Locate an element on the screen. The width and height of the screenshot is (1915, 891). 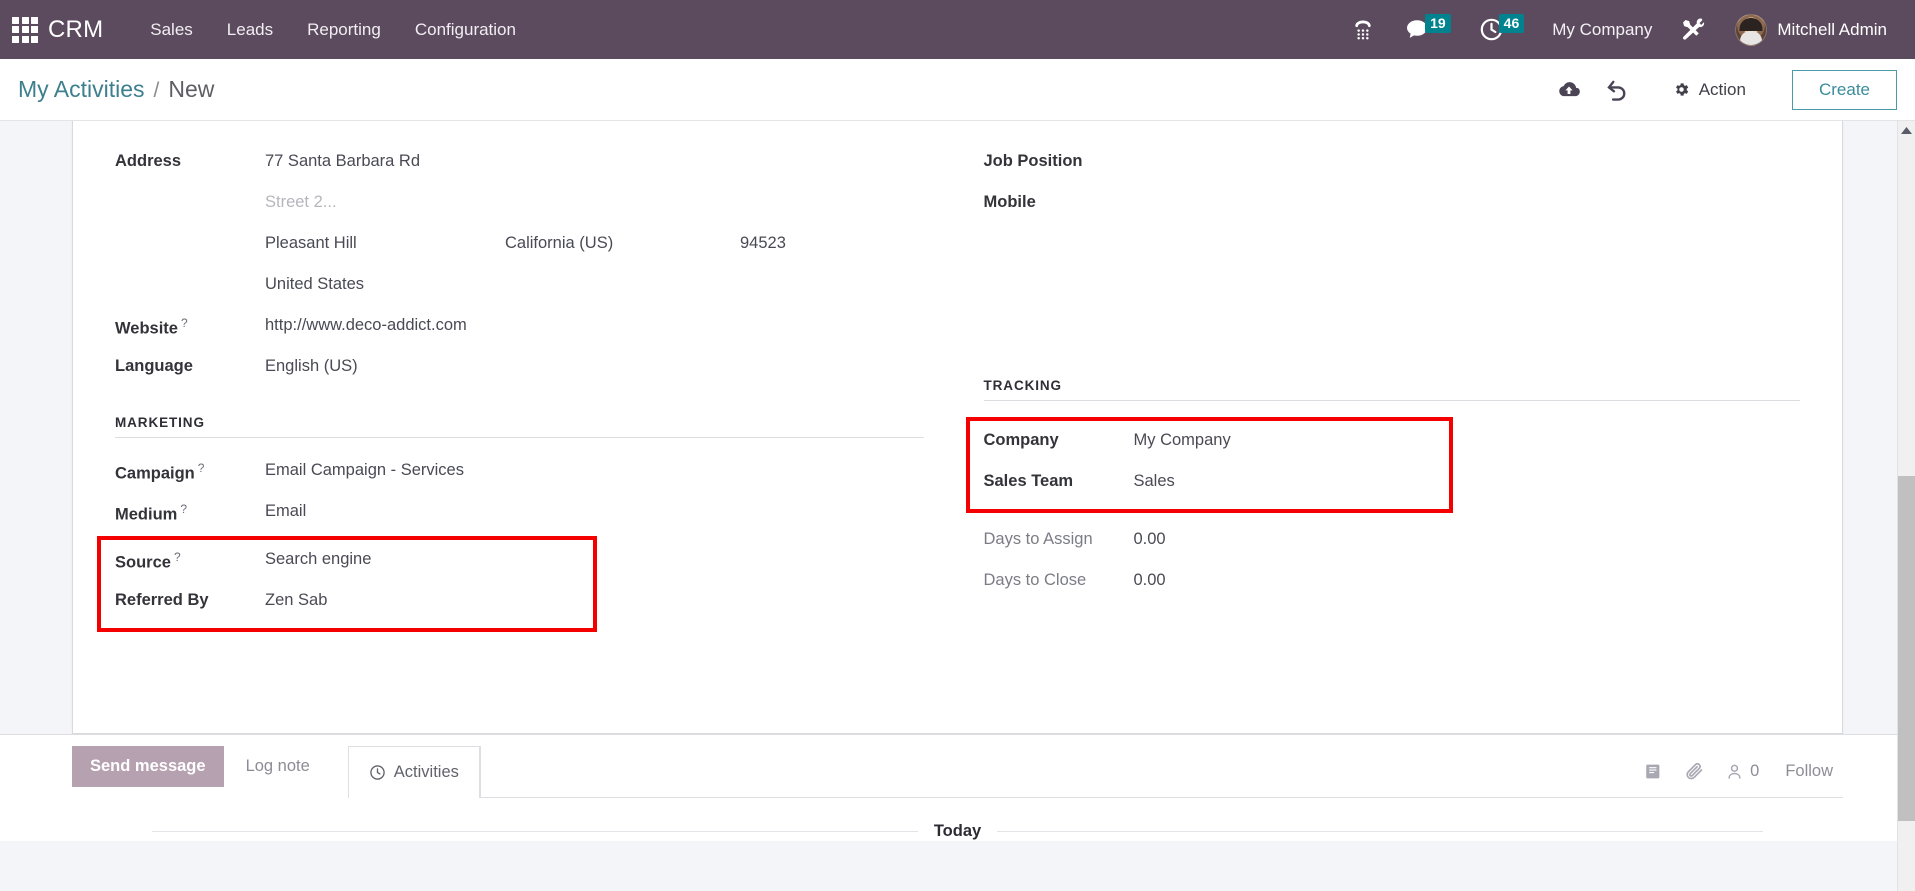
menu-configuration: Configuration is located at coordinates (465, 29).